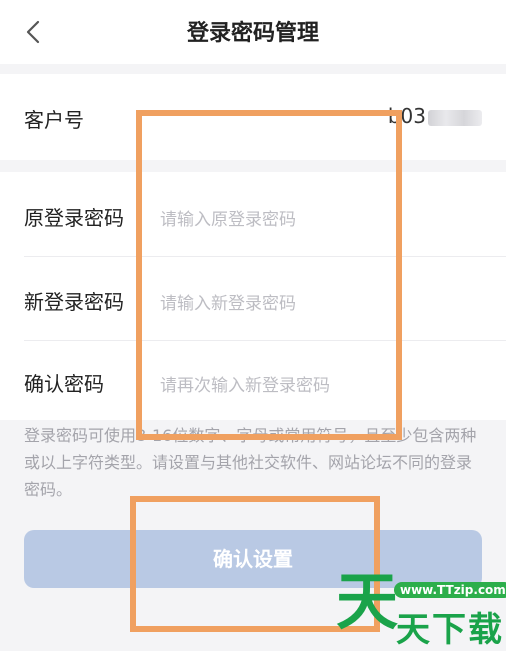 The image size is (506, 651). I want to click on masked-value, so click(455, 117).